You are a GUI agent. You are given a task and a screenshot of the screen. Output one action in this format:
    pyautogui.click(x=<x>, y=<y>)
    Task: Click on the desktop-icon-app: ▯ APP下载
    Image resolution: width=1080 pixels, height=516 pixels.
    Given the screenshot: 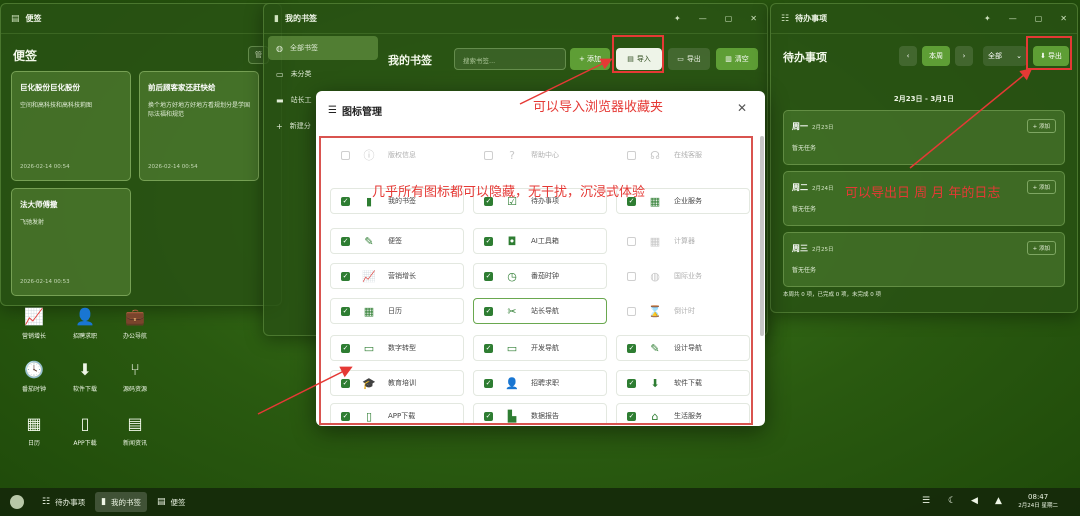 What is the action you would take?
    pyautogui.click(x=85, y=430)
    